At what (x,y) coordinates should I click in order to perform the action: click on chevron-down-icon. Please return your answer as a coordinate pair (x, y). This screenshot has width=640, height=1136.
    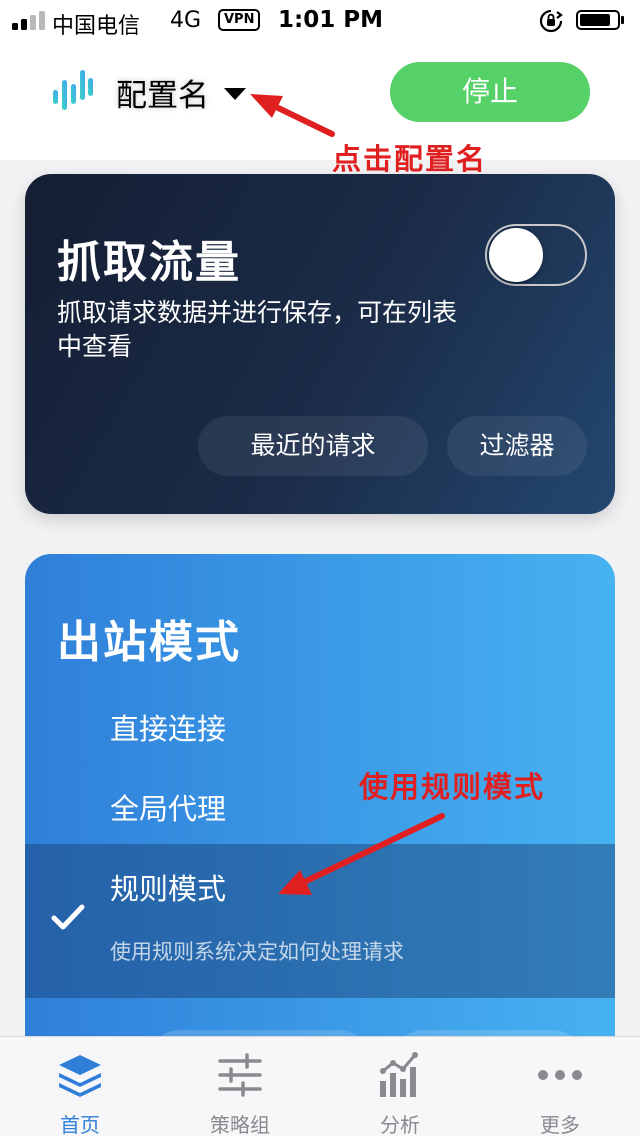
    Looking at the image, I should click on (235, 94).